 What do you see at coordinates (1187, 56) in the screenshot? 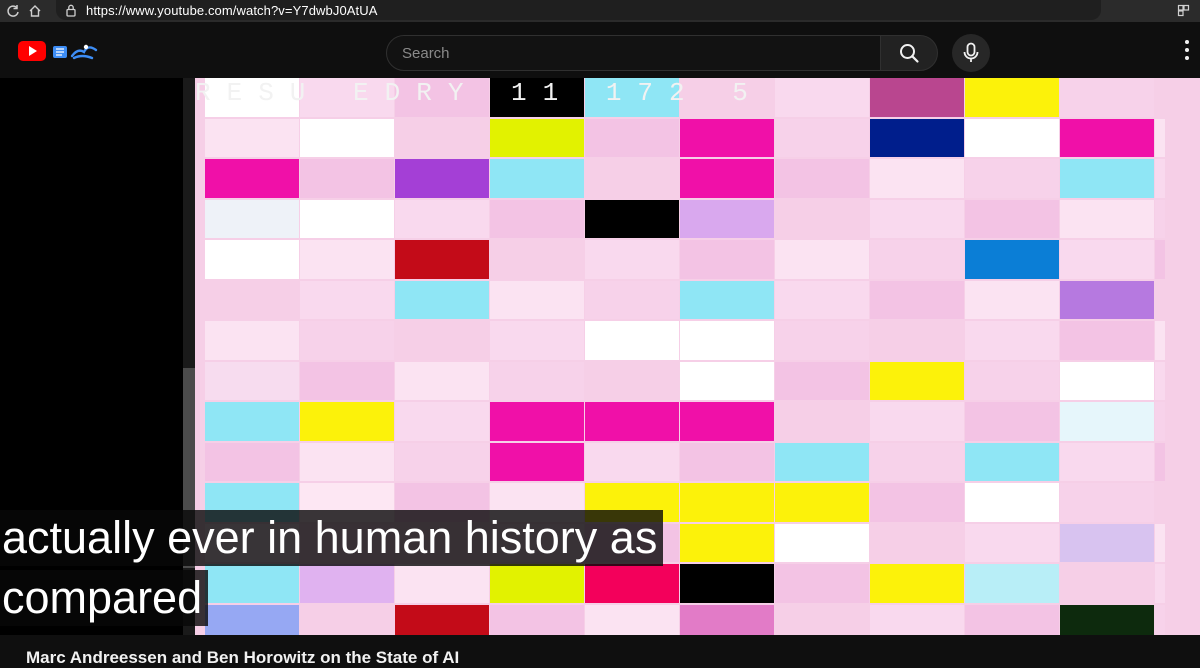
I see `more-vertical-icon` at bounding box center [1187, 56].